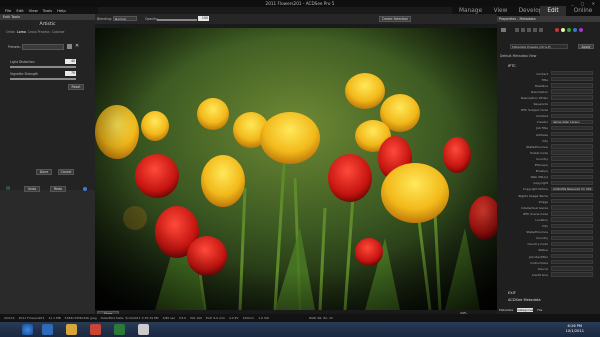 The width and height of the screenshot is (600, 337). I want to click on metadata-row: Keywords, so click(549, 104).